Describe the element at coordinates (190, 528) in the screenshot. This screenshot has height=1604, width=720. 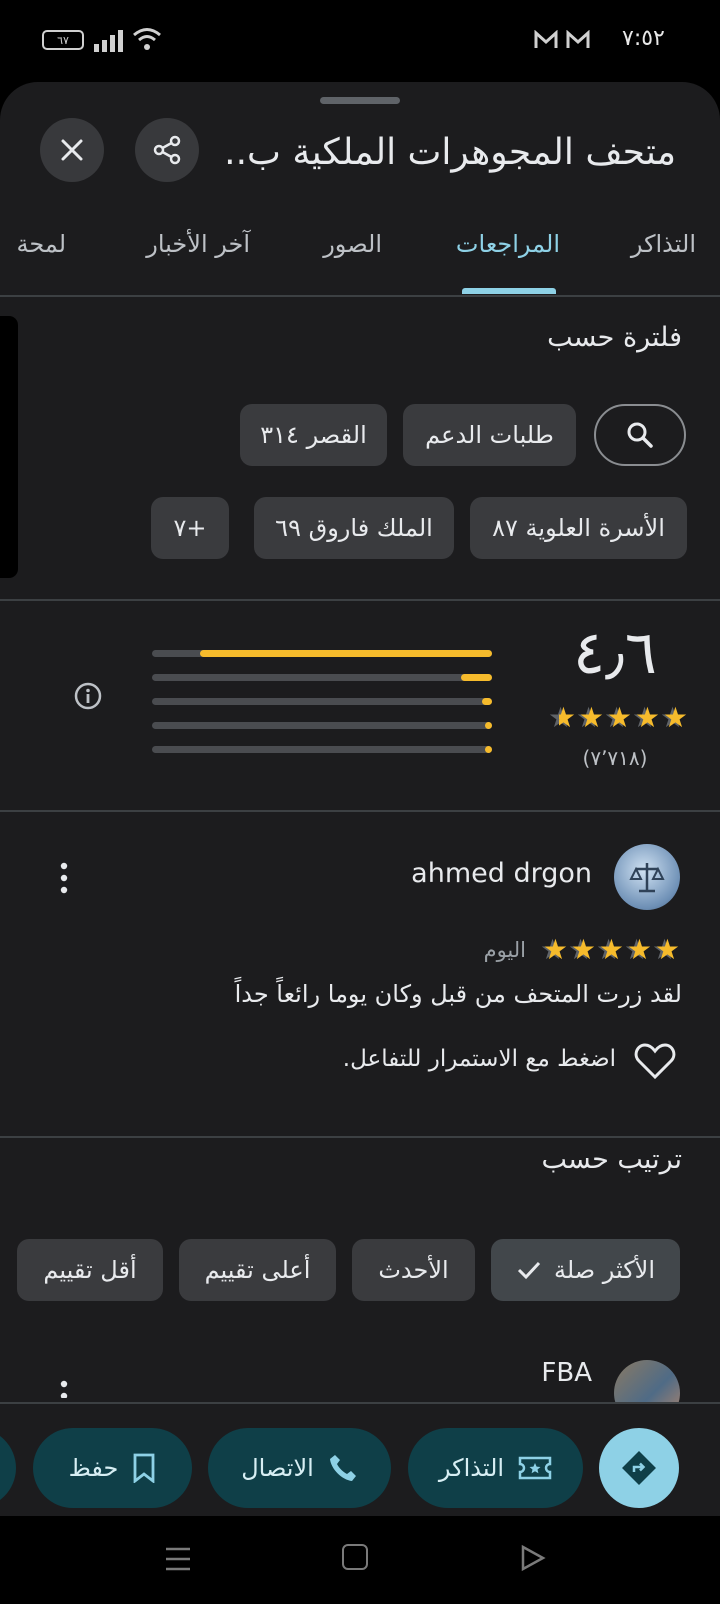
I see `filter-chip-more: +٧` at that location.